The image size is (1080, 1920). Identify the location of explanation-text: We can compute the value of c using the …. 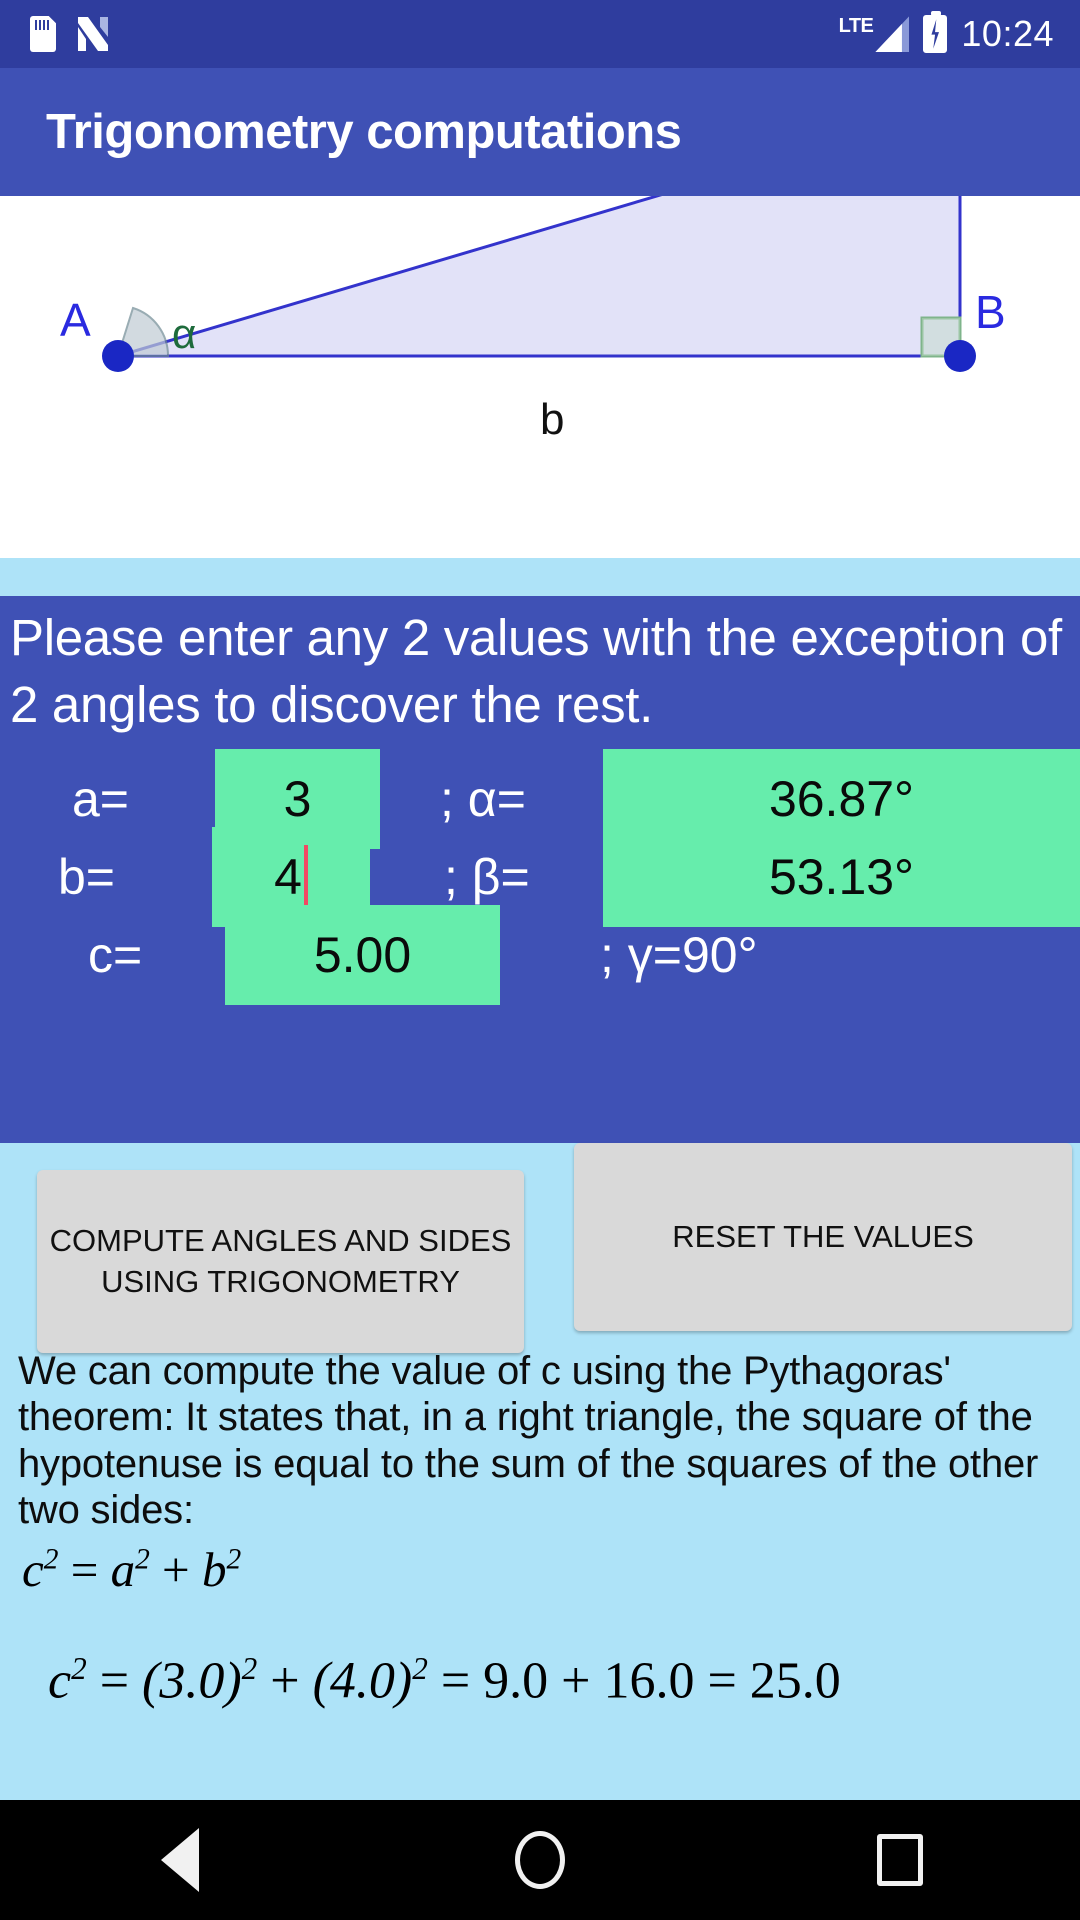
(528, 1441).